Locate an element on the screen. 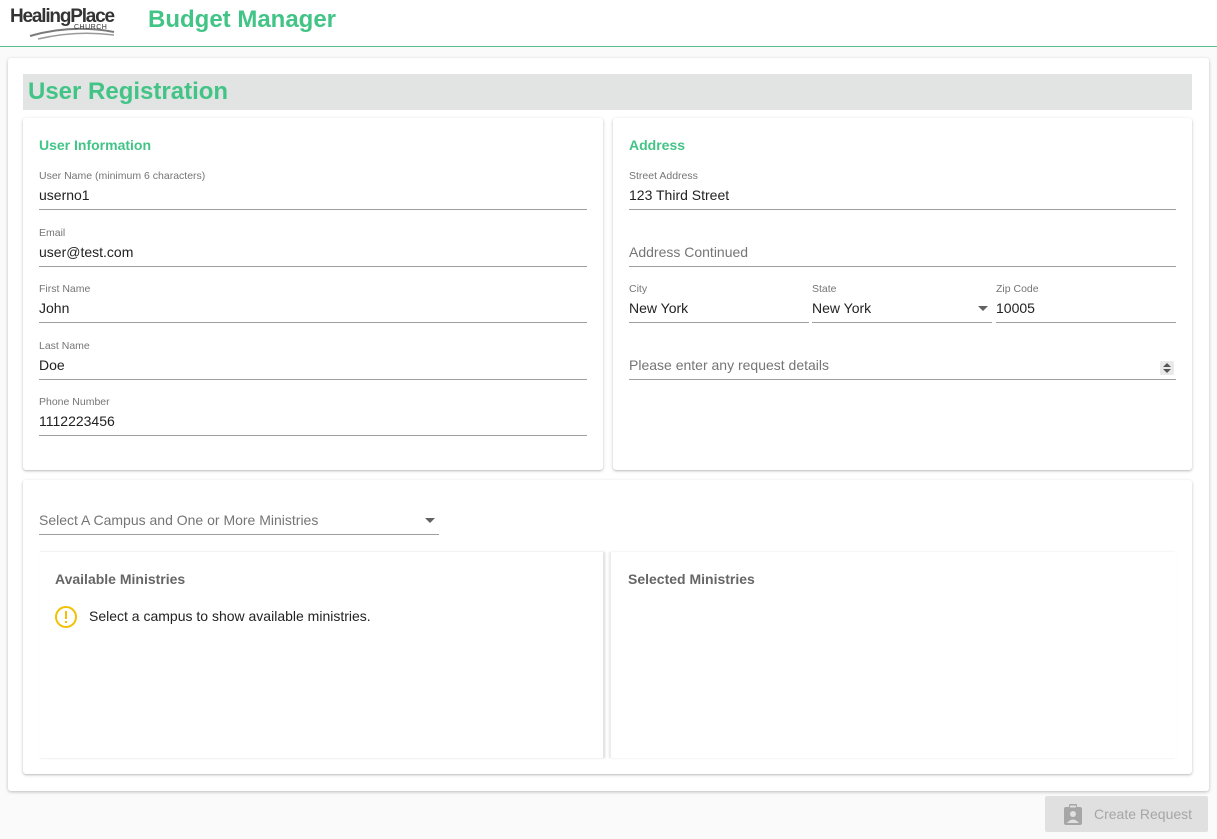 The height and width of the screenshot is (839, 1217). first-name-field: First Name John is located at coordinates (313, 303).